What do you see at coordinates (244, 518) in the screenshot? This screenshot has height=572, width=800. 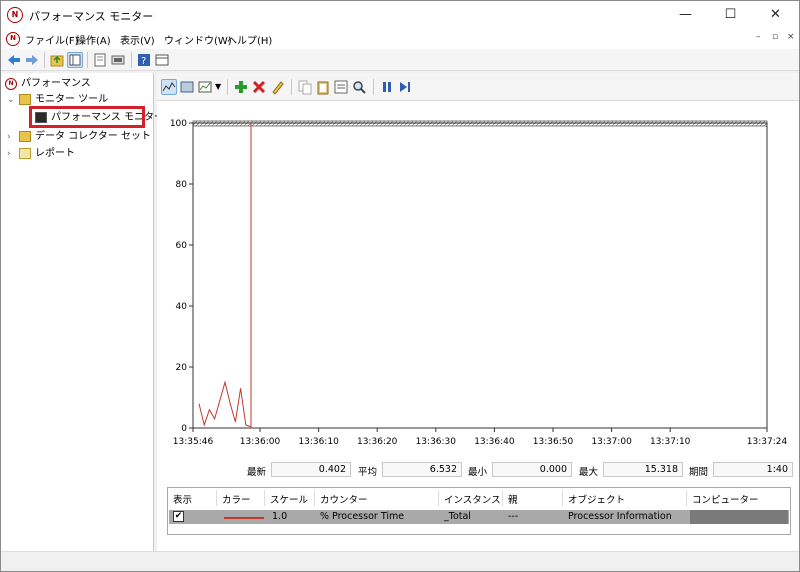 I see `counter-color-swatch` at bounding box center [244, 518].